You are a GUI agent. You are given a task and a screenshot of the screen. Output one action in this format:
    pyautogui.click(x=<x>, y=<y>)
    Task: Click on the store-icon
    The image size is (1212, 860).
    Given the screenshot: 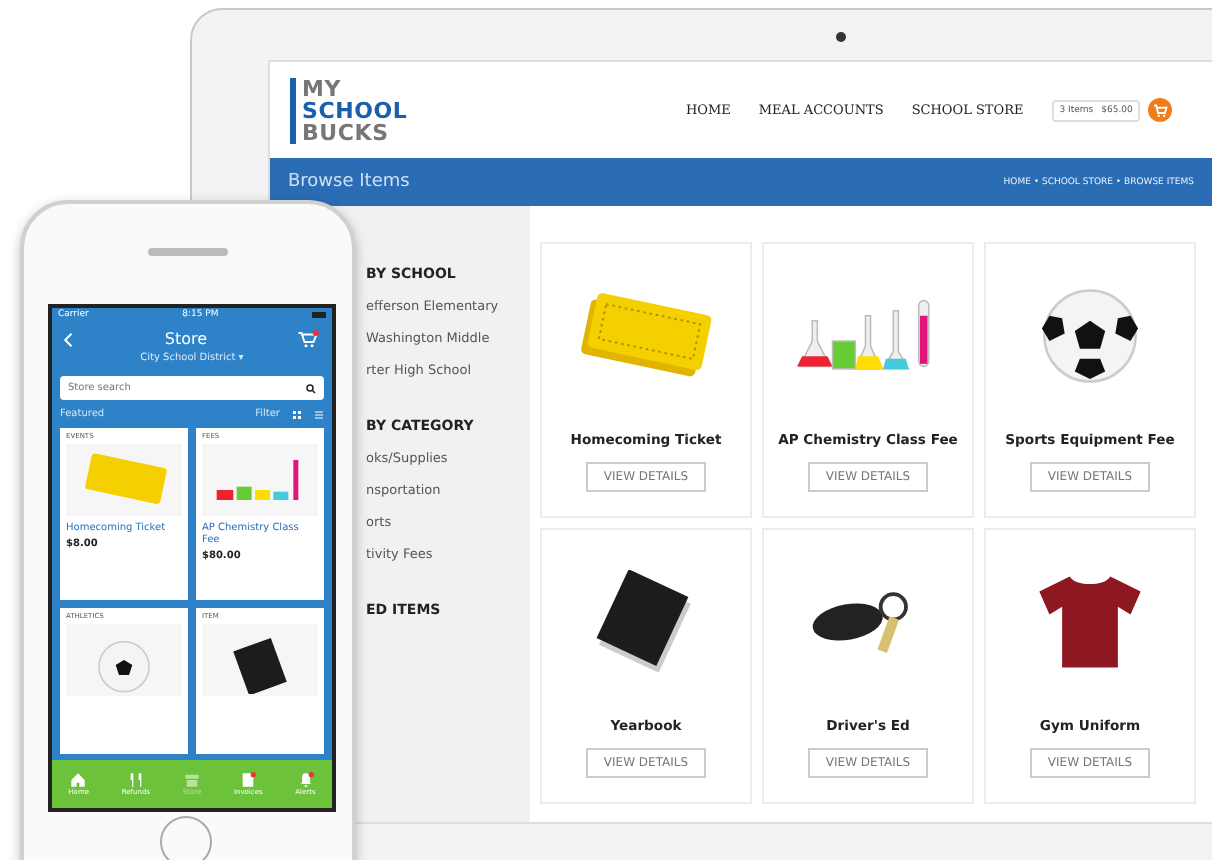 What is the action you would take?
    pyautogui.click(x=191, y=780)
    